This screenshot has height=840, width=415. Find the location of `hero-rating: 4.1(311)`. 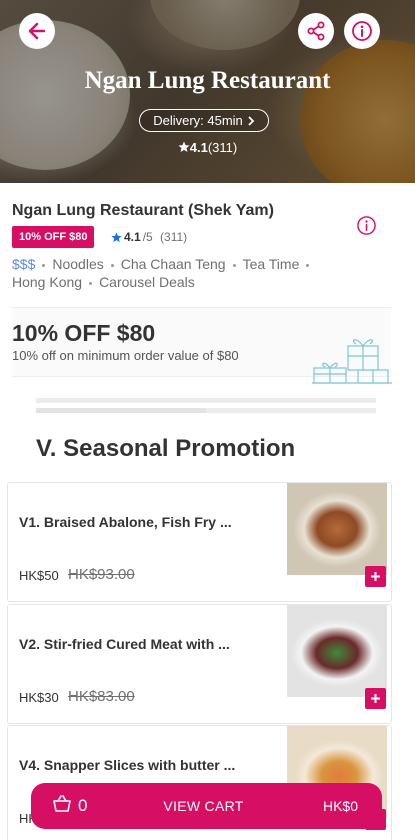

hero-rating: 4.1(311) is located at coordinates (207, 147).